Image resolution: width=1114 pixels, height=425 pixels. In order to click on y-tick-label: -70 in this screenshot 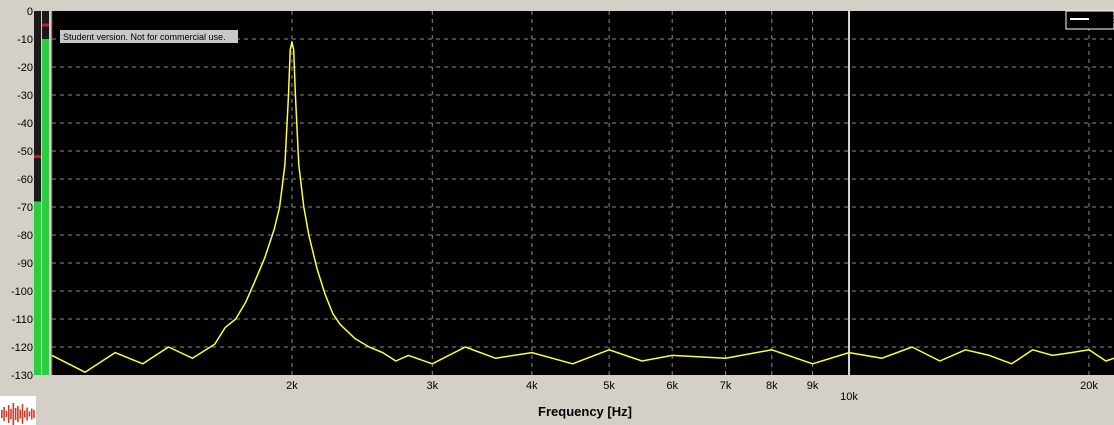, I will do `click(25, 208)`.